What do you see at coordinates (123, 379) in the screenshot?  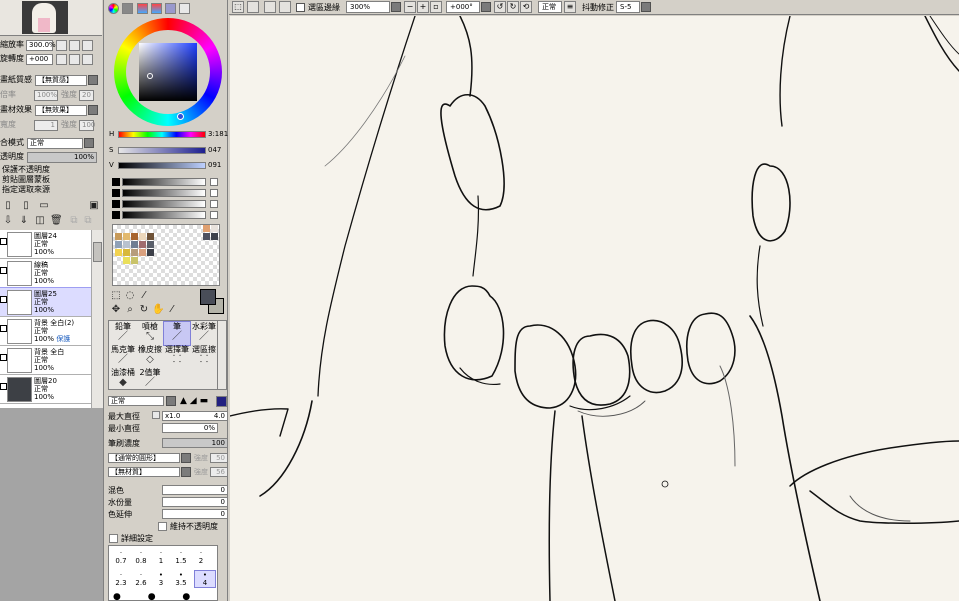 I see `brush-bucket: 油漆桶 ◆` at bounding box center [123, 379].